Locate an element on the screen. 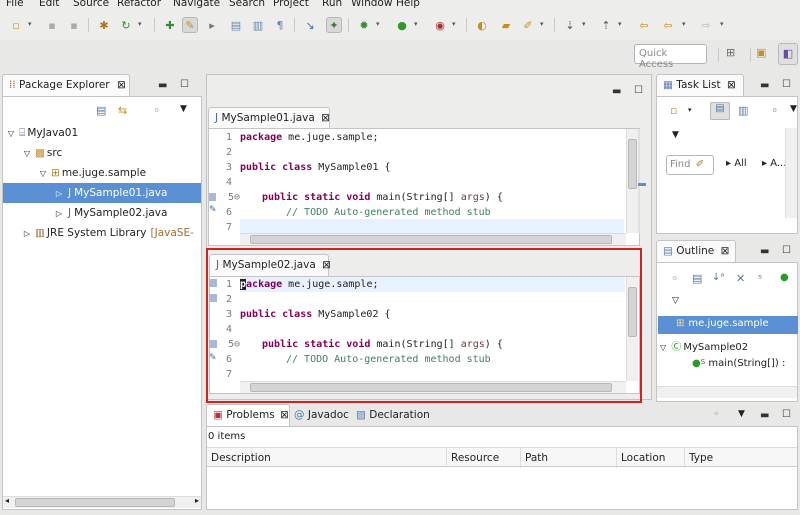 This screenshot has height=515, width=800. mark-icon: ▸ is located at coordinates (212, 25).